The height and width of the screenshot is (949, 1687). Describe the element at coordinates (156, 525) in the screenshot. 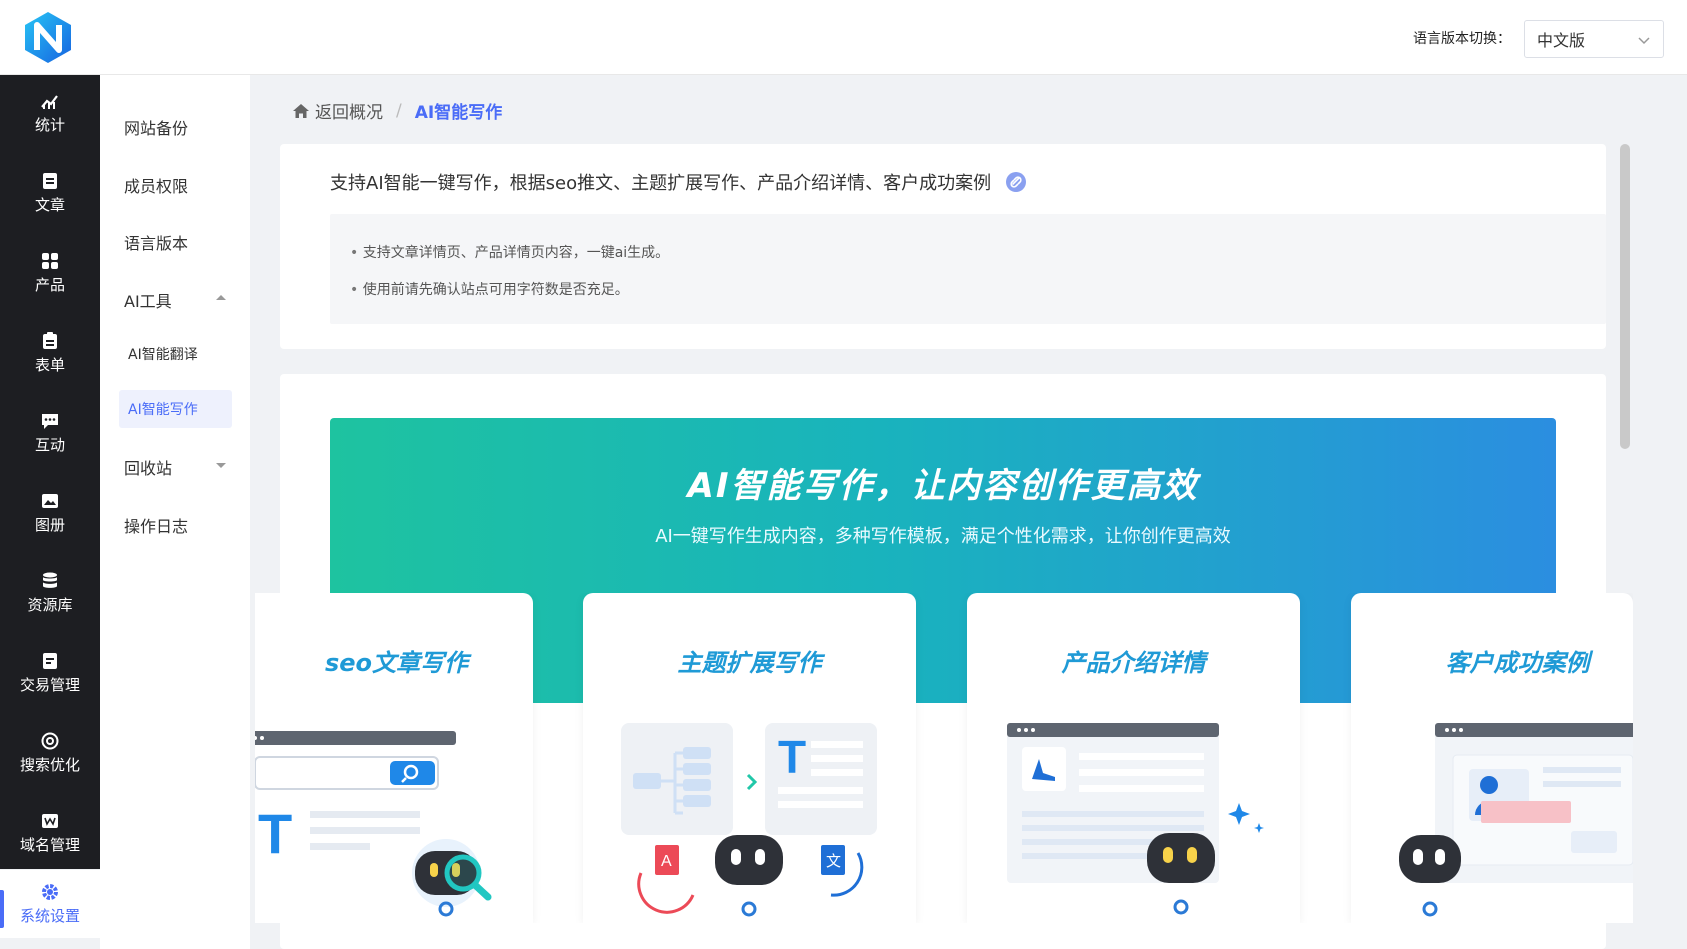

I see `subnav-item-operation-log: 操作日志` at that location.